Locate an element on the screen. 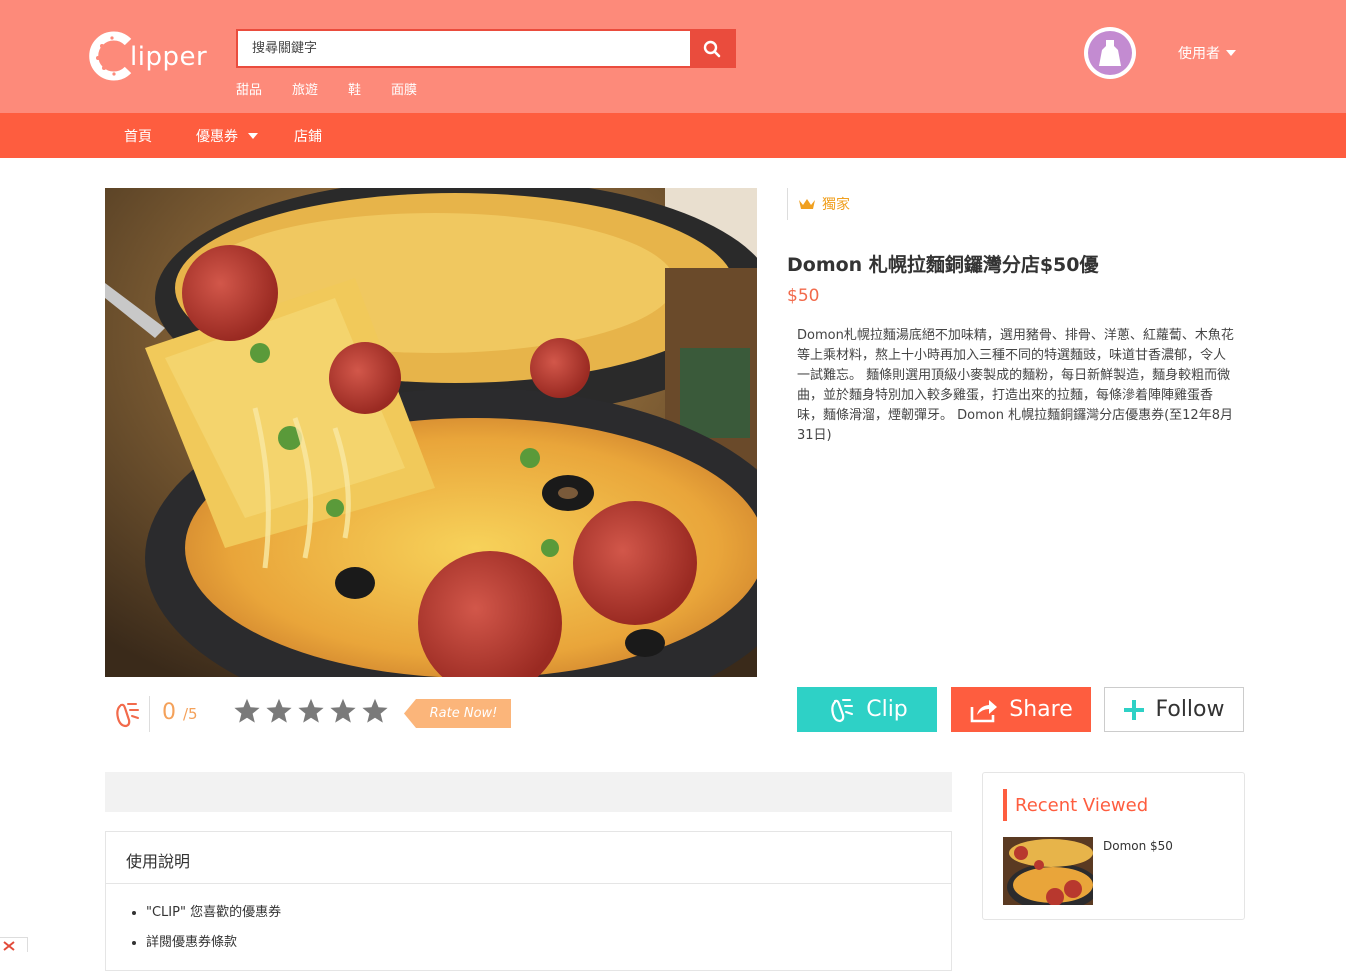 Image resolution: width=1346 pixels, height=971 pixels. badge-label: 獨家 is located at coordinates (836, 205).